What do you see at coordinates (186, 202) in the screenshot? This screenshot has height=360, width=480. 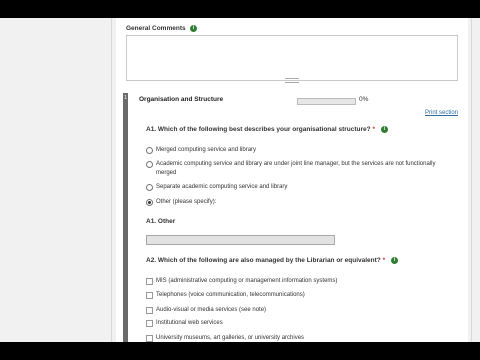 I see `option-label: Other (please specify):` at bounding box center [186, 202].